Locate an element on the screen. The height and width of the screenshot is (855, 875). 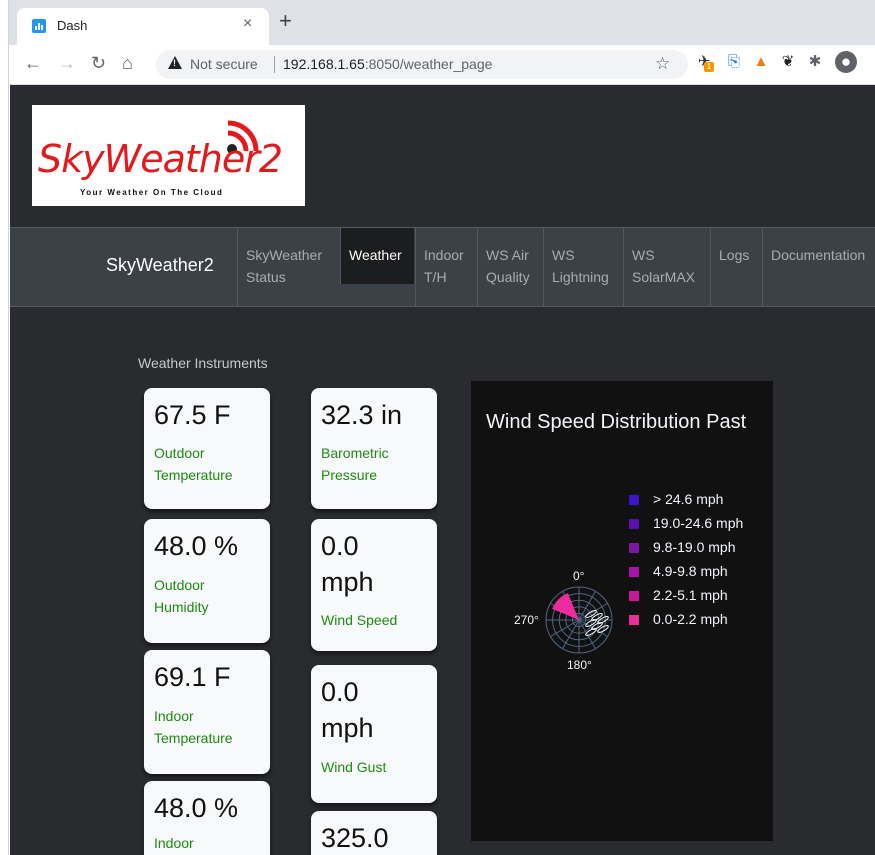
instrument-card: 69.1 F Indoor Temperature is located at coordinates (207, 712).